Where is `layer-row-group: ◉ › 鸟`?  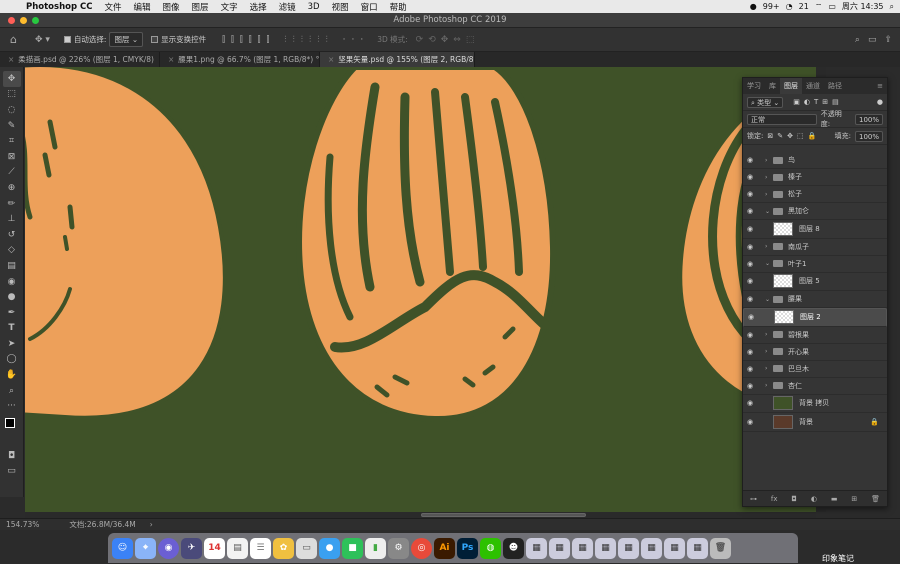
layer-row-group: ◉ › 鸟 is located at coordinates (815, 160).